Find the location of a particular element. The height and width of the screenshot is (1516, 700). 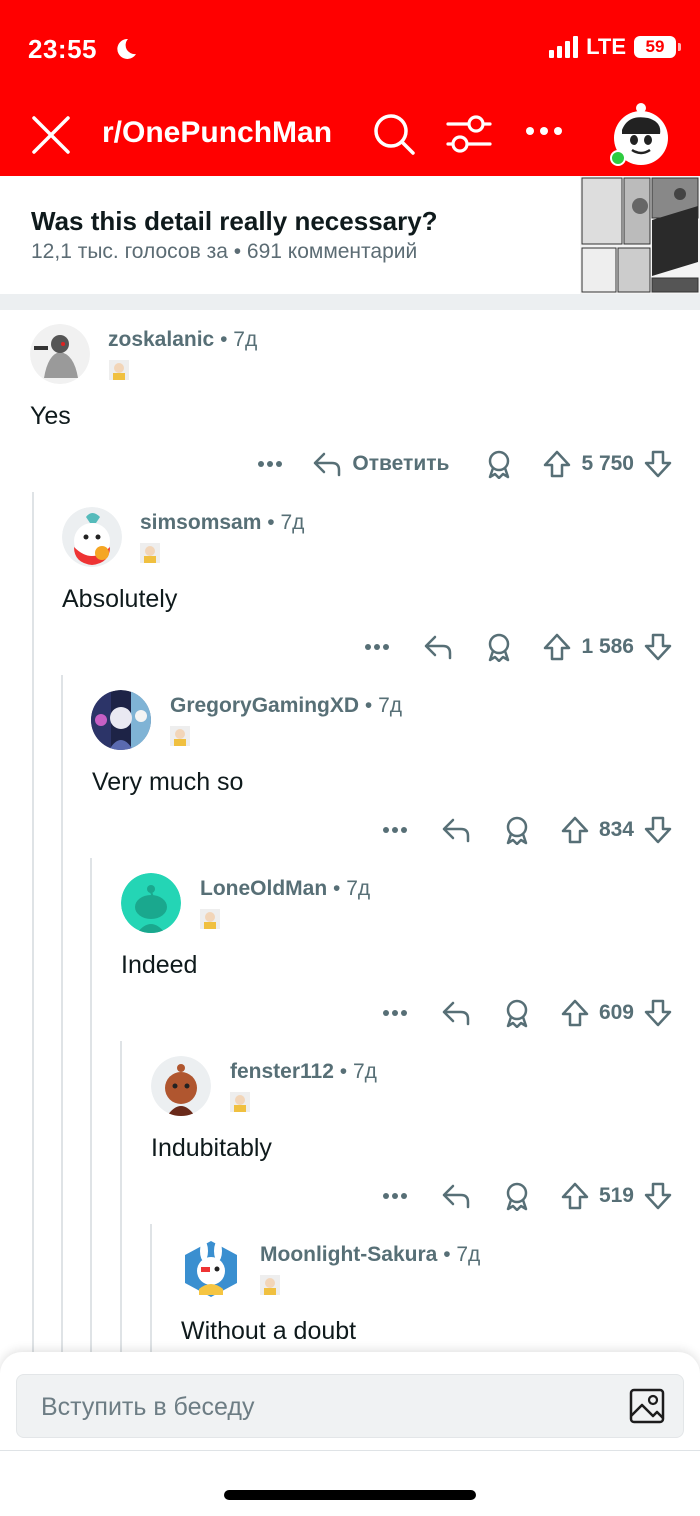

join-conversation-input: Вступить в беседу is located at coordinates (350, 1406).